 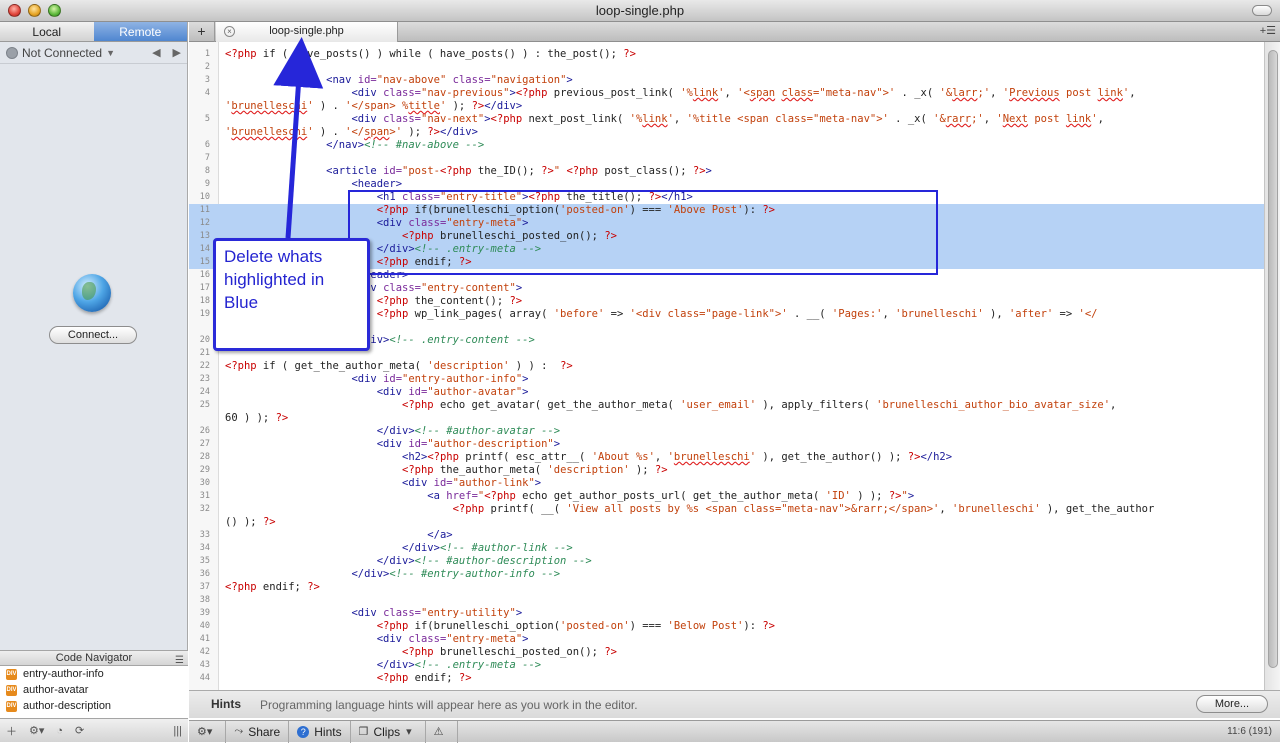 I want to click on forward-arrow-icon: ▶, so click(x=177, y=52).